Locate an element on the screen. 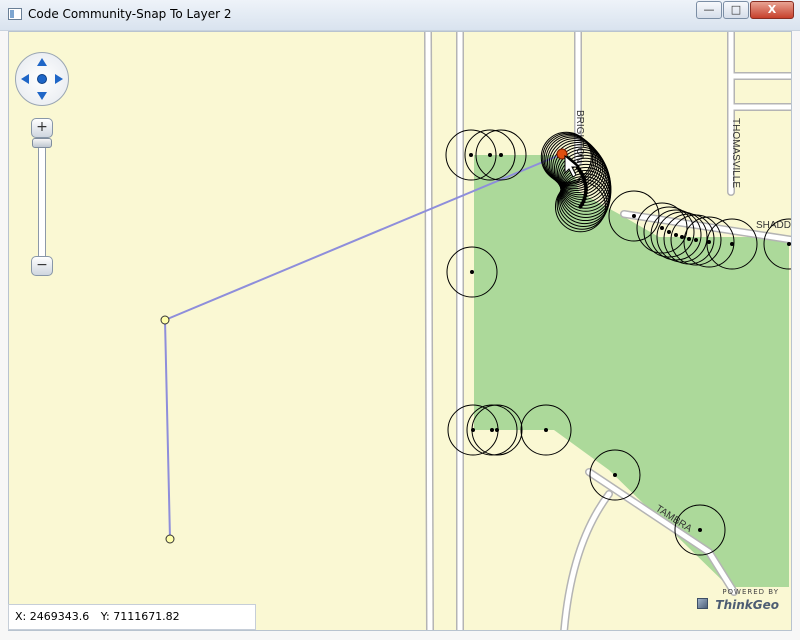  line-vertex-start is located at coordinates (170, 539).